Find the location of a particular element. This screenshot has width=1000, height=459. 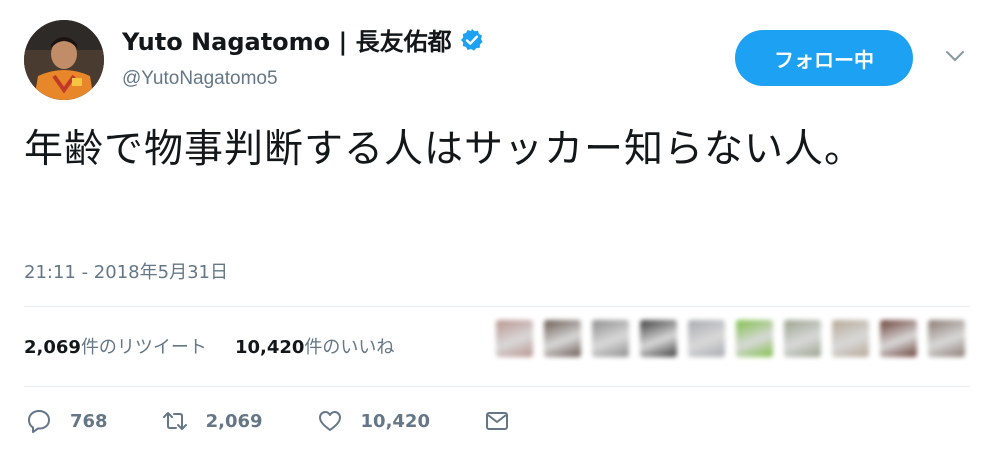

chevron-down-icon is located at coordinates (955, 56).